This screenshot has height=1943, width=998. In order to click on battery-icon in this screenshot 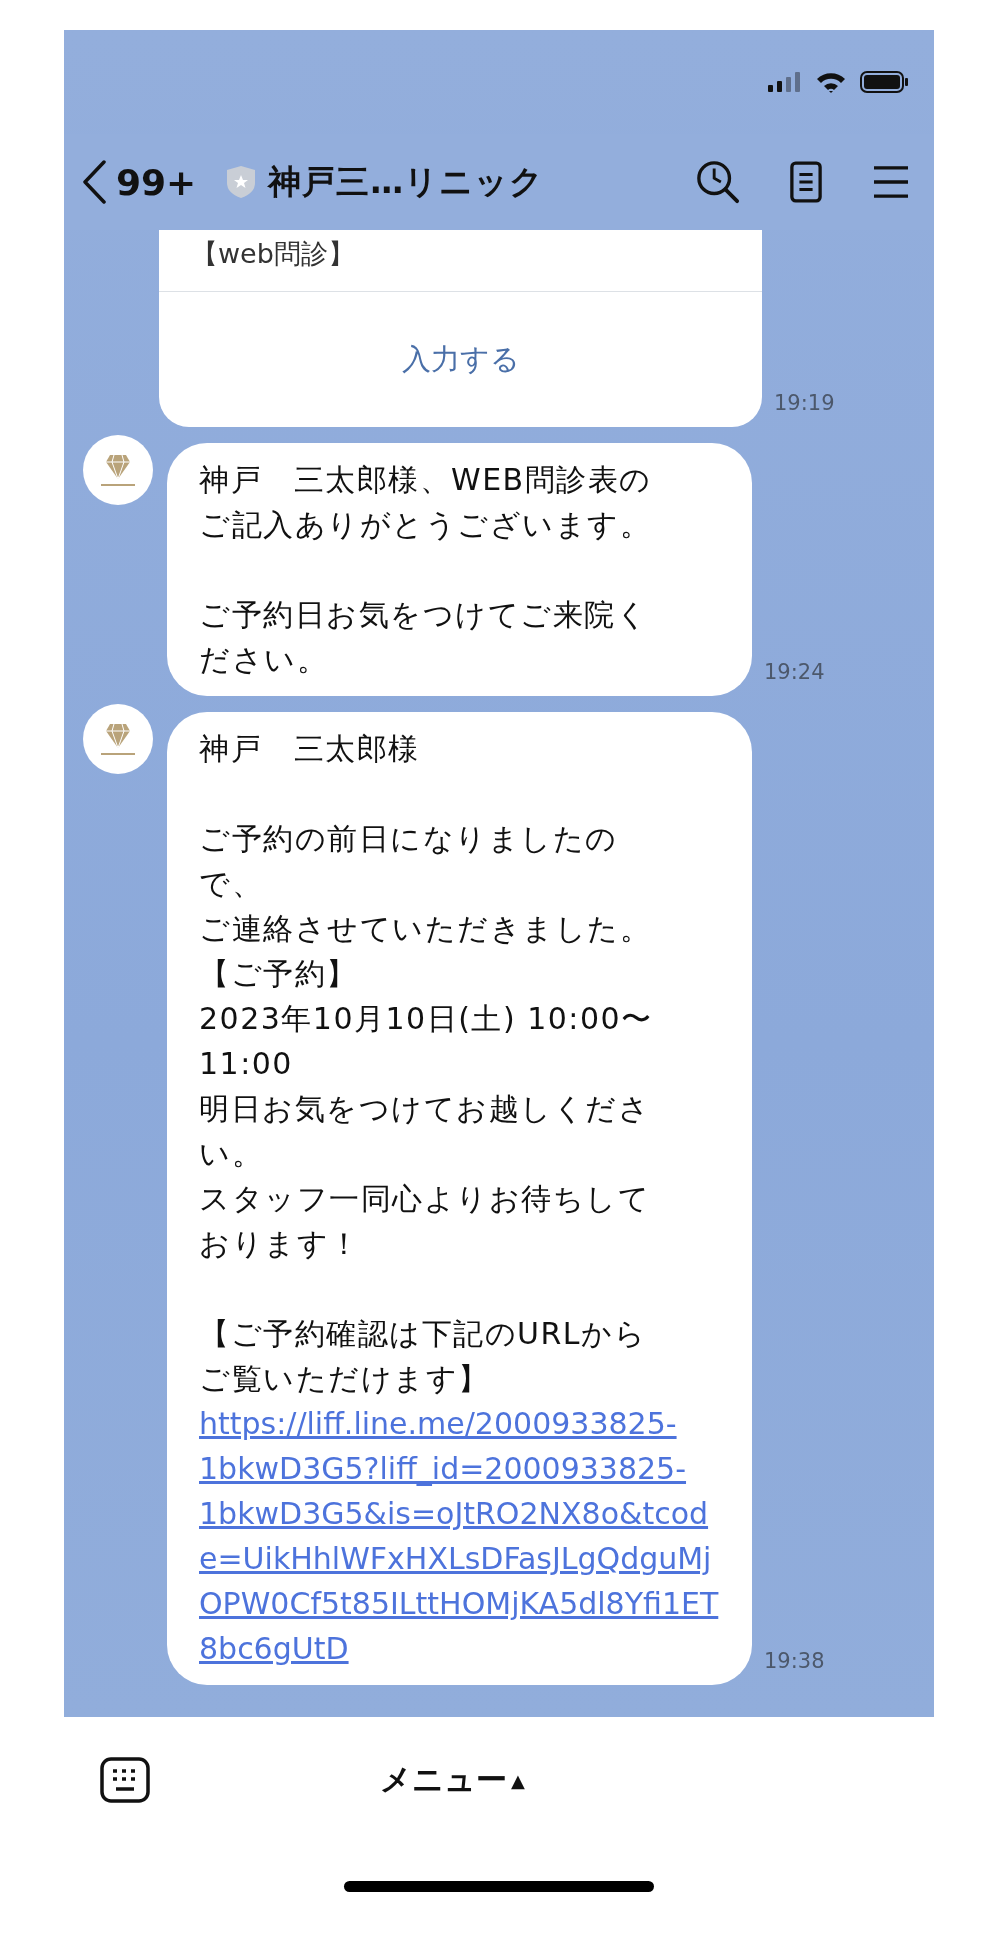, I will do `click(884, 82)`.